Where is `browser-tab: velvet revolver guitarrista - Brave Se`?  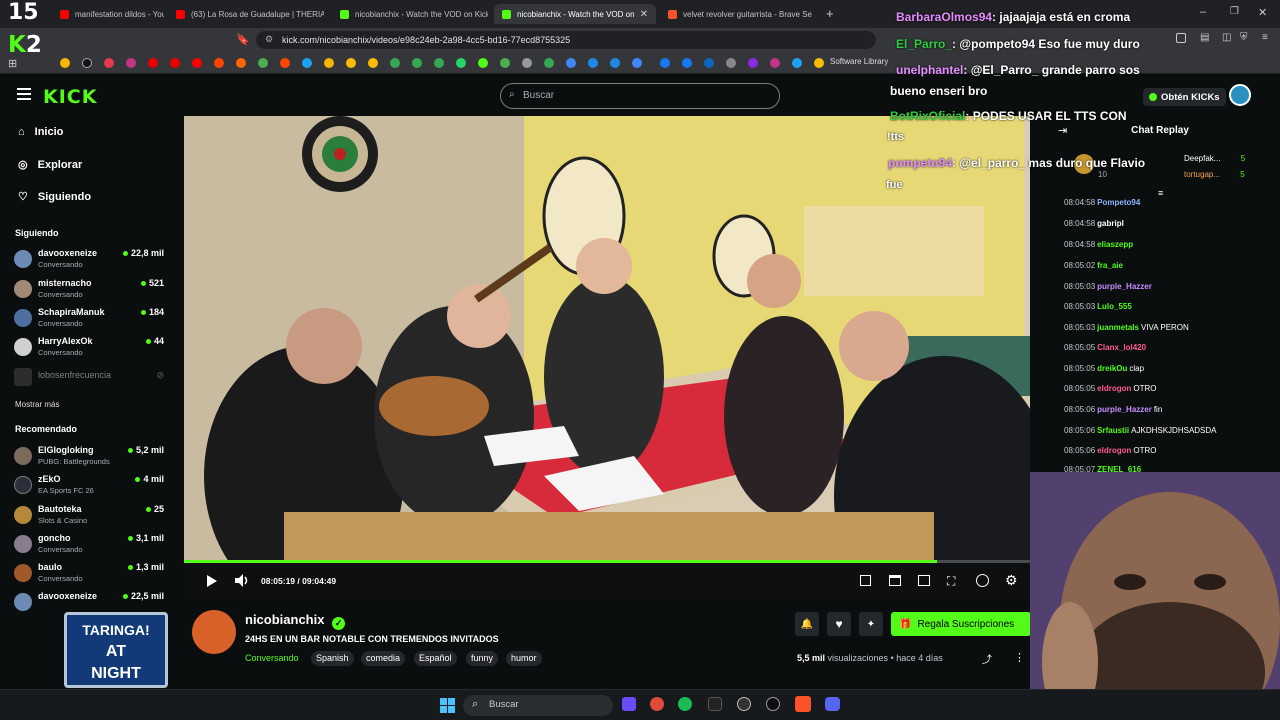
browser-tab: velvet revolver guitarrista - Brave Se is located at coordinates (739, 14).